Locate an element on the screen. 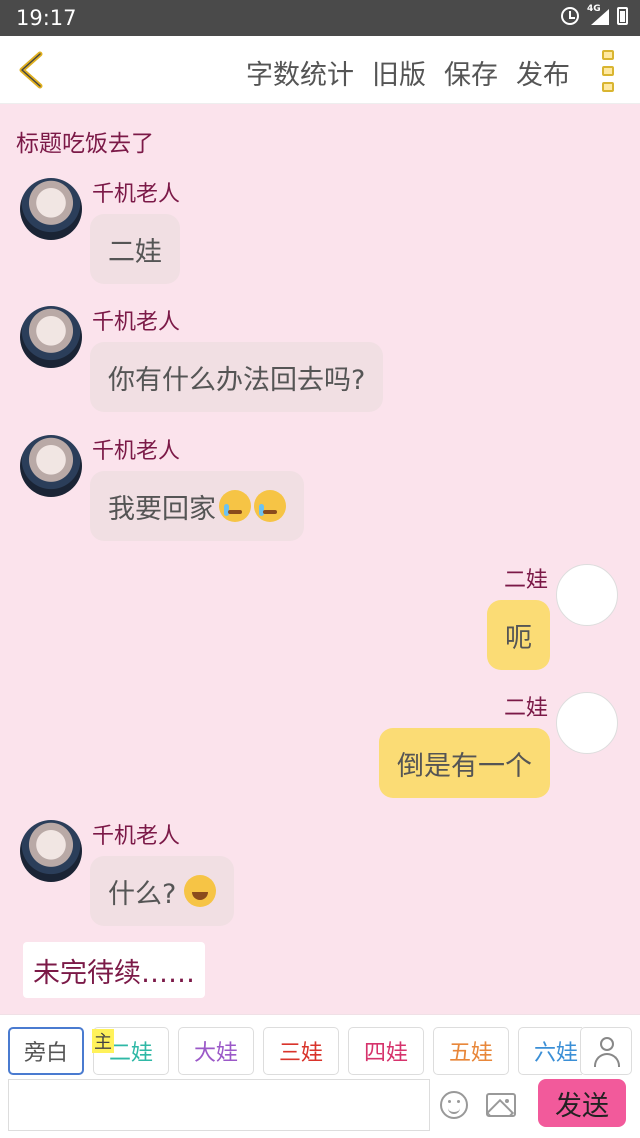 This screenshot has width=640, height=1138. role-siwa: 四娃 is located at coordinates (386, 1051).